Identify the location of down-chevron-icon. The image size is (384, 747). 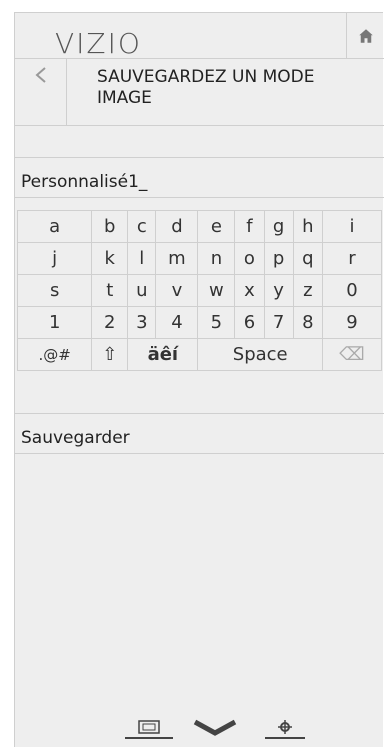
(215, 727).